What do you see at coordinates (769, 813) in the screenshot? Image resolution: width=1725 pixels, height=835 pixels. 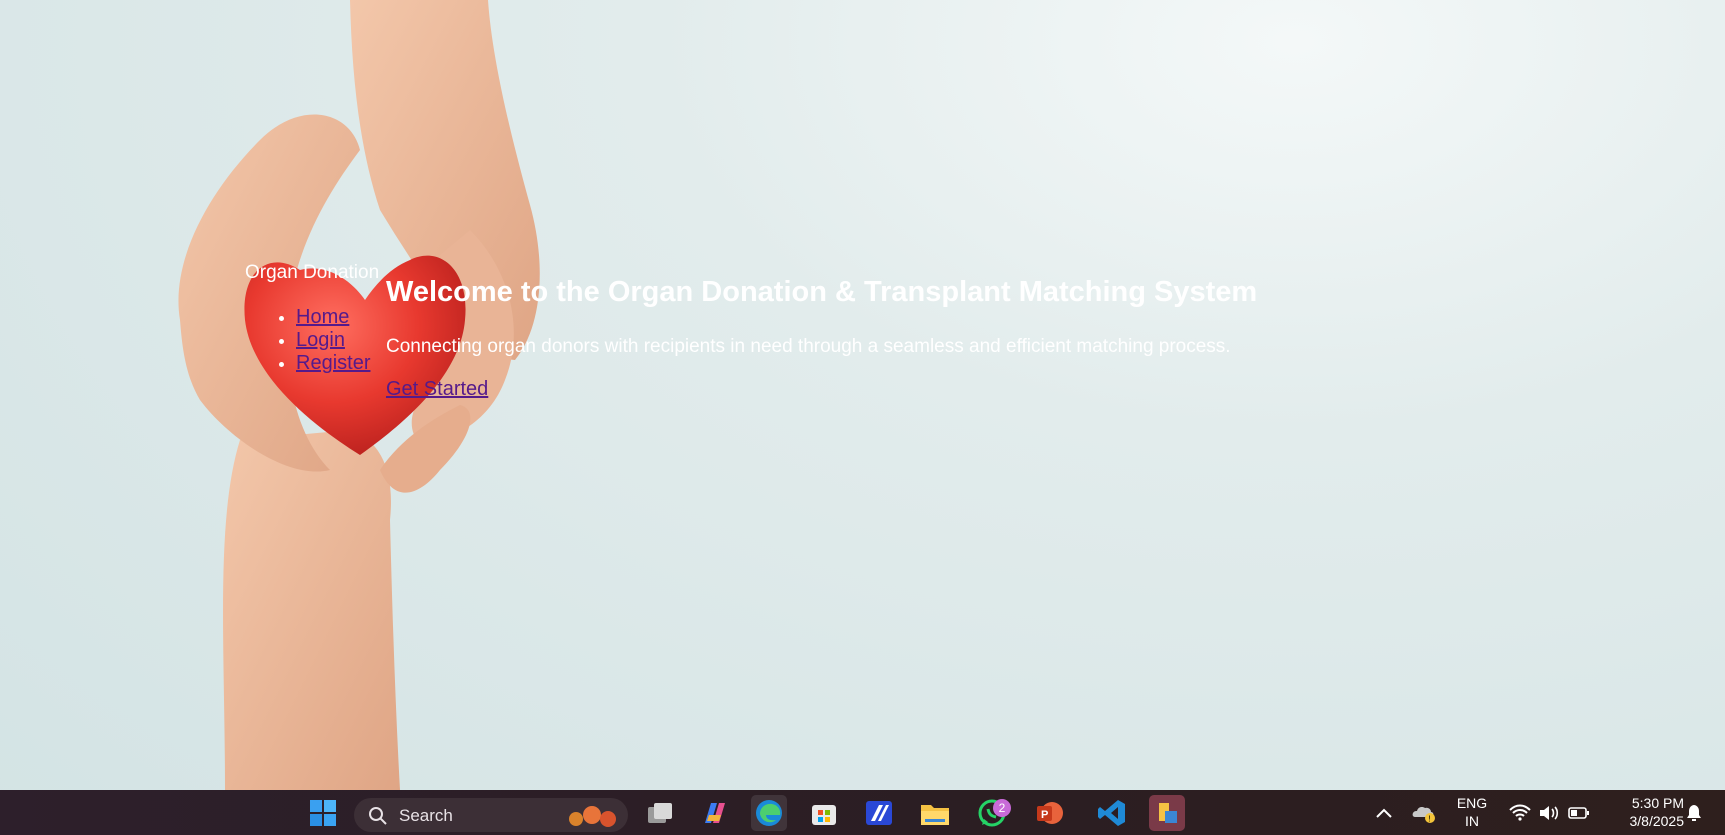 I see `edge-icon` at bounding box center [769, 813].